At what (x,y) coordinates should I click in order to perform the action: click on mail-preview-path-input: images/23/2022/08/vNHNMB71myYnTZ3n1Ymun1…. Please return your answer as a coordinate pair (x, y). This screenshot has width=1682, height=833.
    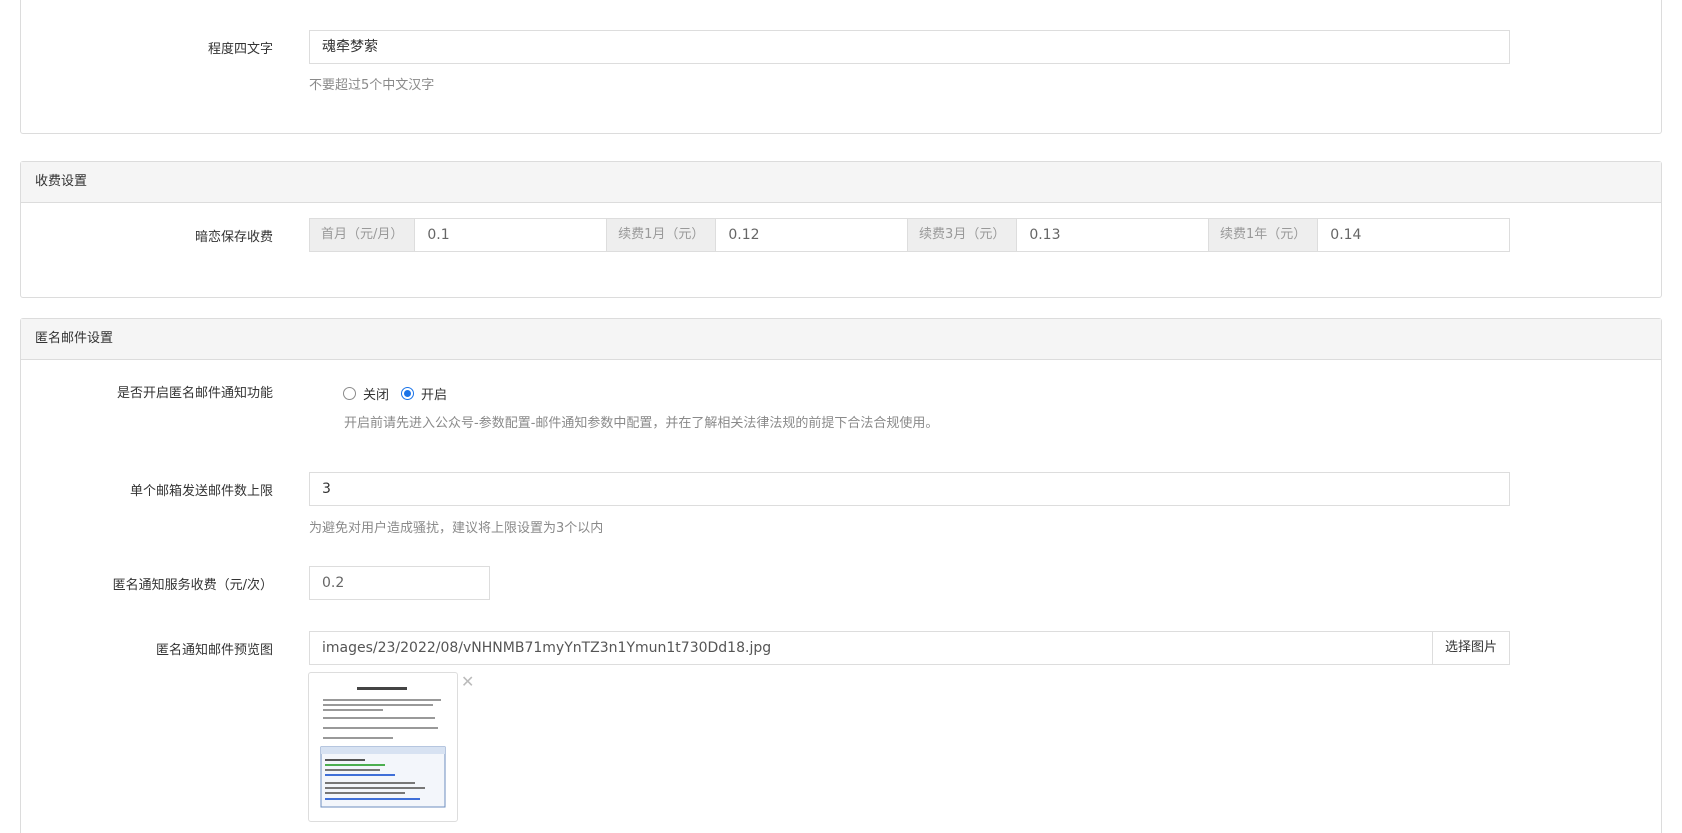
    Looking at the image, I should click on (871, 648).